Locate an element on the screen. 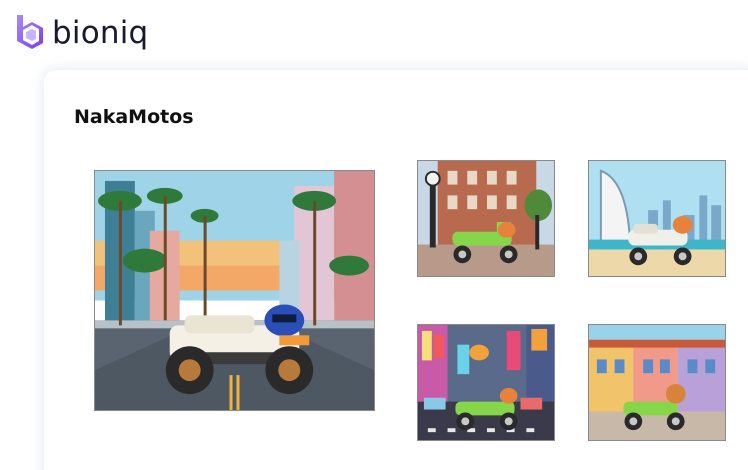  top-header: bioniq is located at coordinates (374, 35).